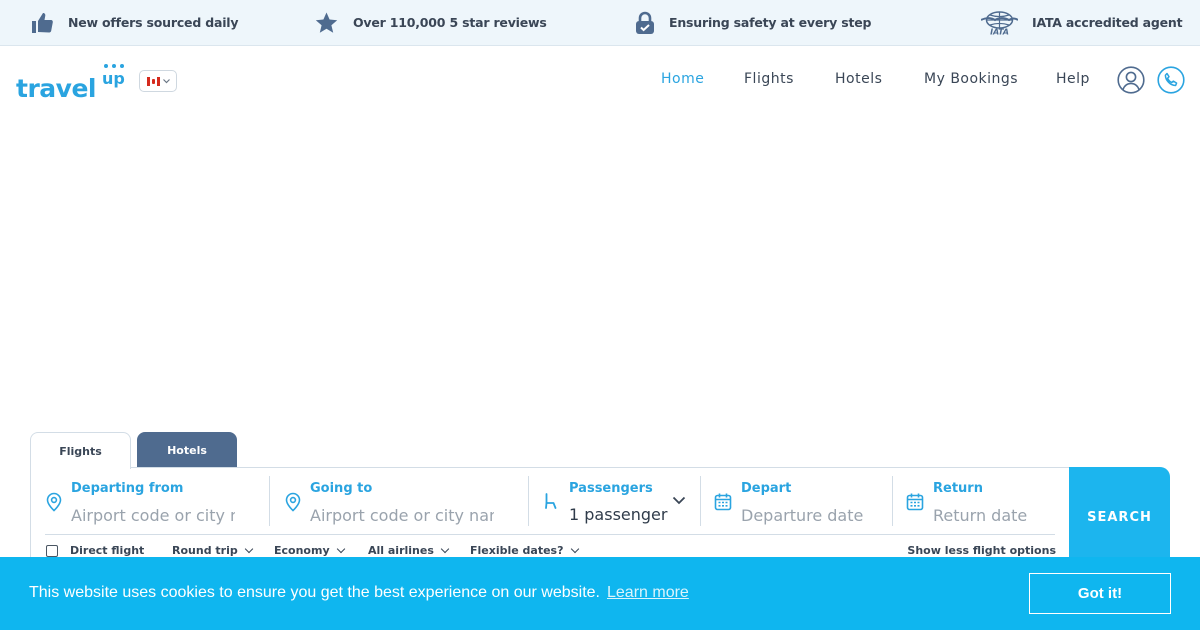 Image resolution: width=1200 pixels, height=630 pixels. Describe the element at coordinates (153, 22) in the screenshot. I see `trust-text: New offers sourced daily` at that location.